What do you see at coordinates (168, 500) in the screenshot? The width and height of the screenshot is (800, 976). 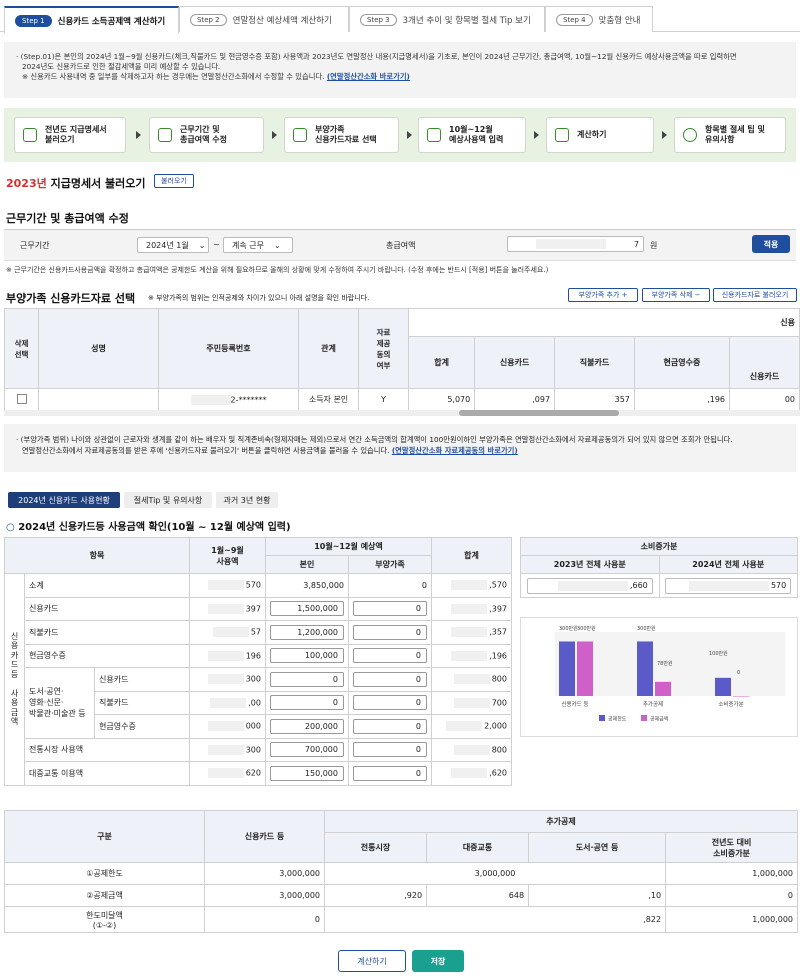 I see `subtab-tips: 절세Tip 및 유의사항` at bounding box center [168, 500].